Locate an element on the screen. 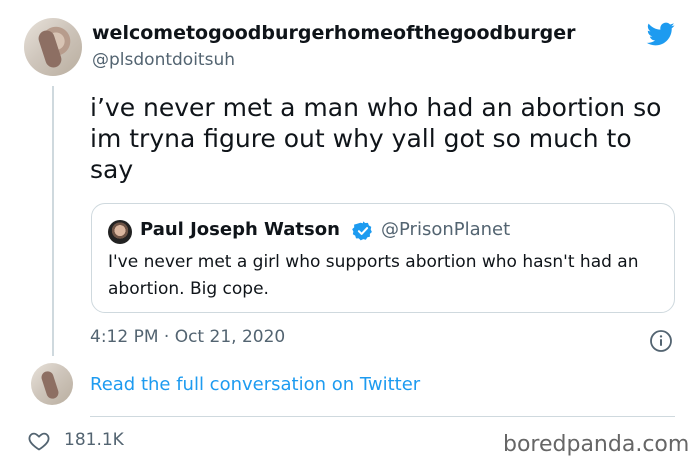 Image resolution: width=700 pixels, height=469 pixels. reply-avatar is located at coordinates (52, 384).